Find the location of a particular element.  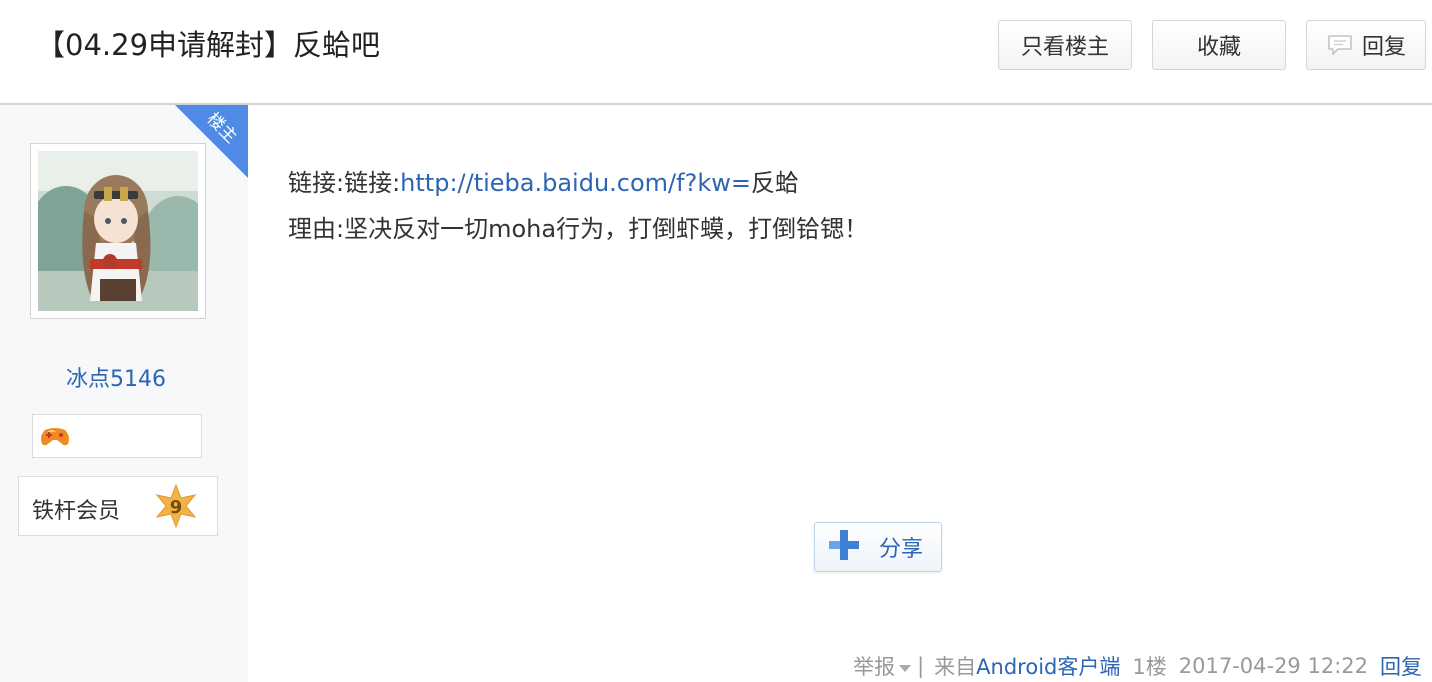

gamepad-badge-icon is located at coordinates (55, 438).